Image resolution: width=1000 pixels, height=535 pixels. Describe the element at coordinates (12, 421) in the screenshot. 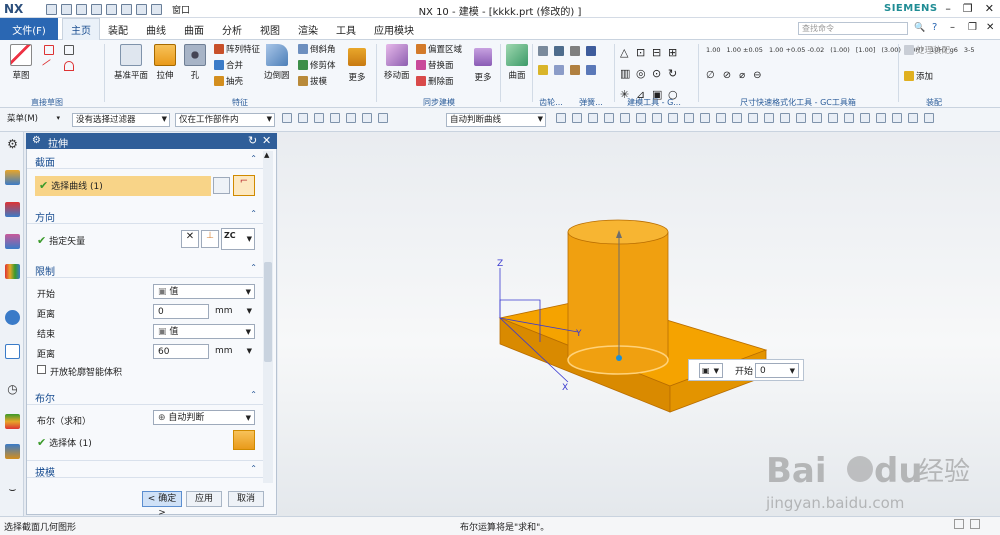

I see `visualization-icon` at that location.